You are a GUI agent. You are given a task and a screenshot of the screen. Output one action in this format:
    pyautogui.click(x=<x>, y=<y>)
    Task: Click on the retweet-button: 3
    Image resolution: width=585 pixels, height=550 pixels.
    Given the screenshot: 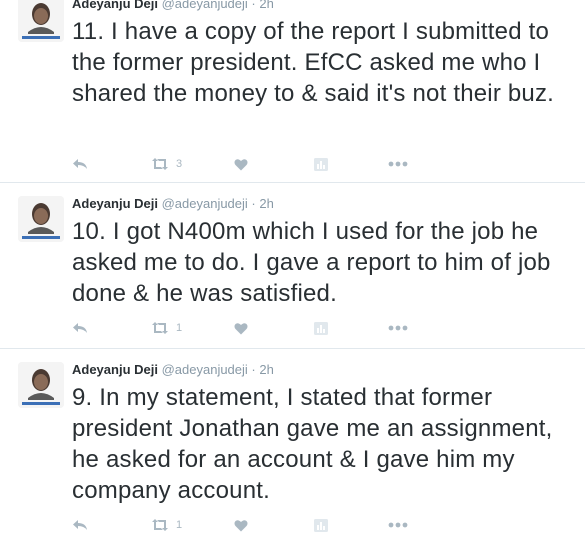 What is the action you would take?
    pyautogui.click(x=192, y=164)
    